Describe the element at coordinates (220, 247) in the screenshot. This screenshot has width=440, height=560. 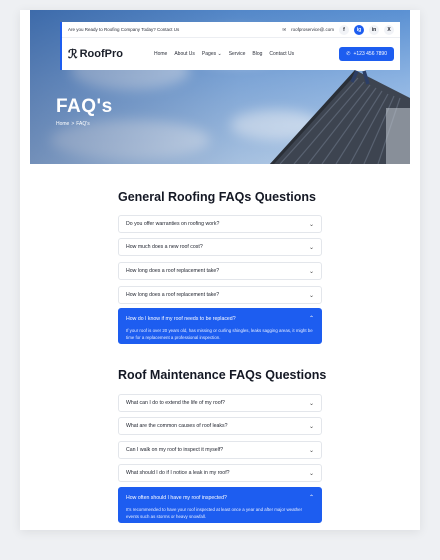
I see `faq-item: How much does a new roof cost? ⌄` at that location.